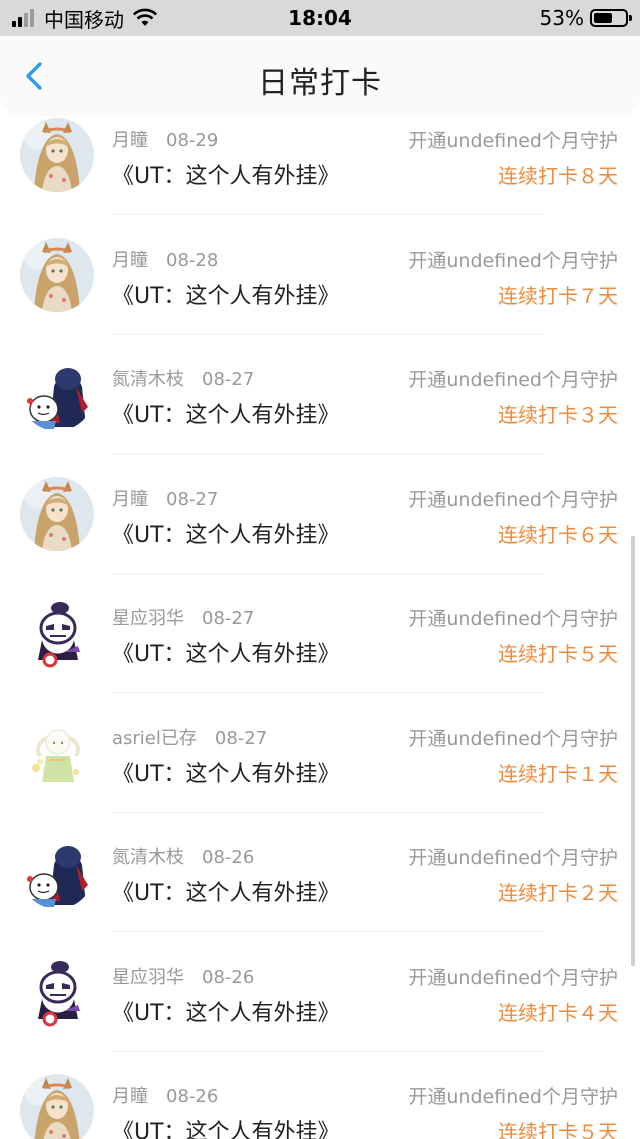 The width and height of the screenshot is (640, 1139). What do you see at coordinates (558, 176) in the screenshot?
I see `streak-label: 连续打卡８天` at bounding box center [558, 176].